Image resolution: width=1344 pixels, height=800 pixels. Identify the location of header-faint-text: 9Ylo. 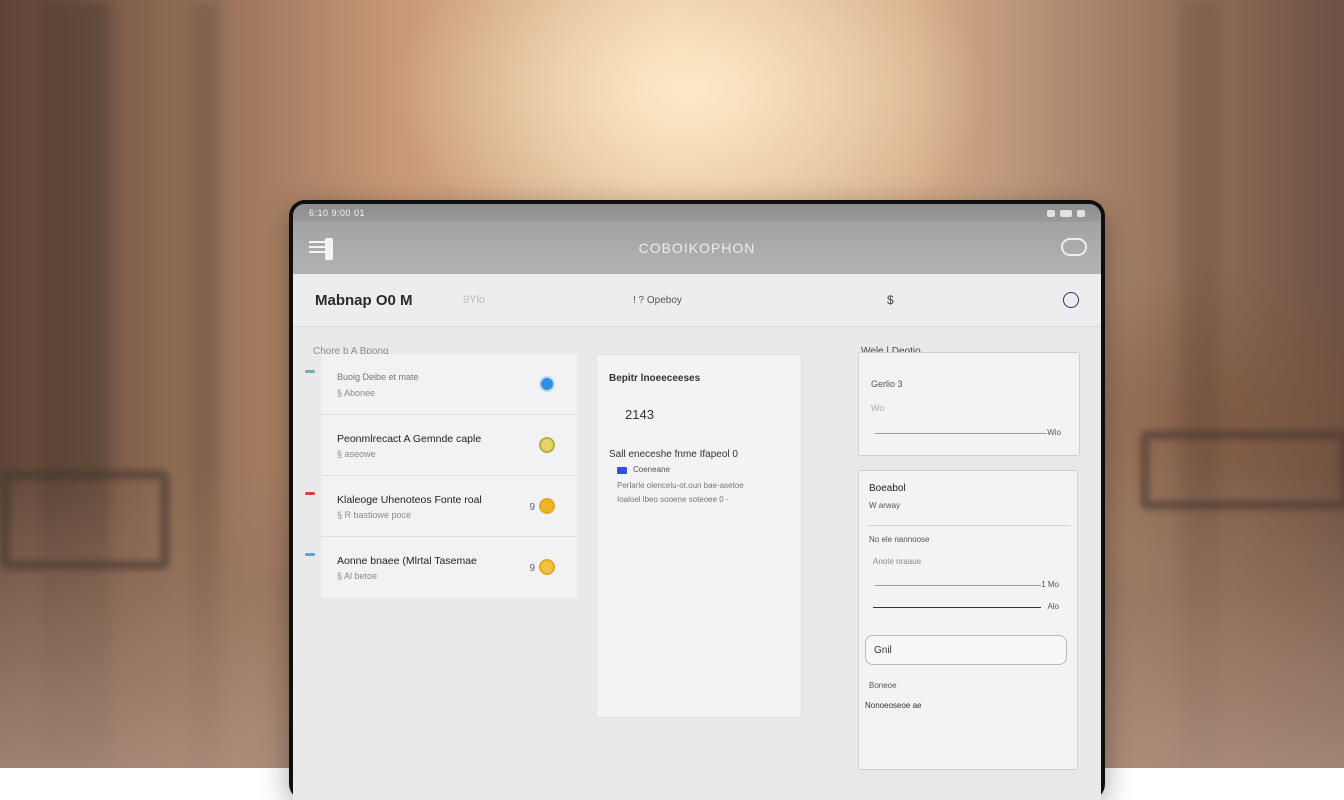
(474, 300).